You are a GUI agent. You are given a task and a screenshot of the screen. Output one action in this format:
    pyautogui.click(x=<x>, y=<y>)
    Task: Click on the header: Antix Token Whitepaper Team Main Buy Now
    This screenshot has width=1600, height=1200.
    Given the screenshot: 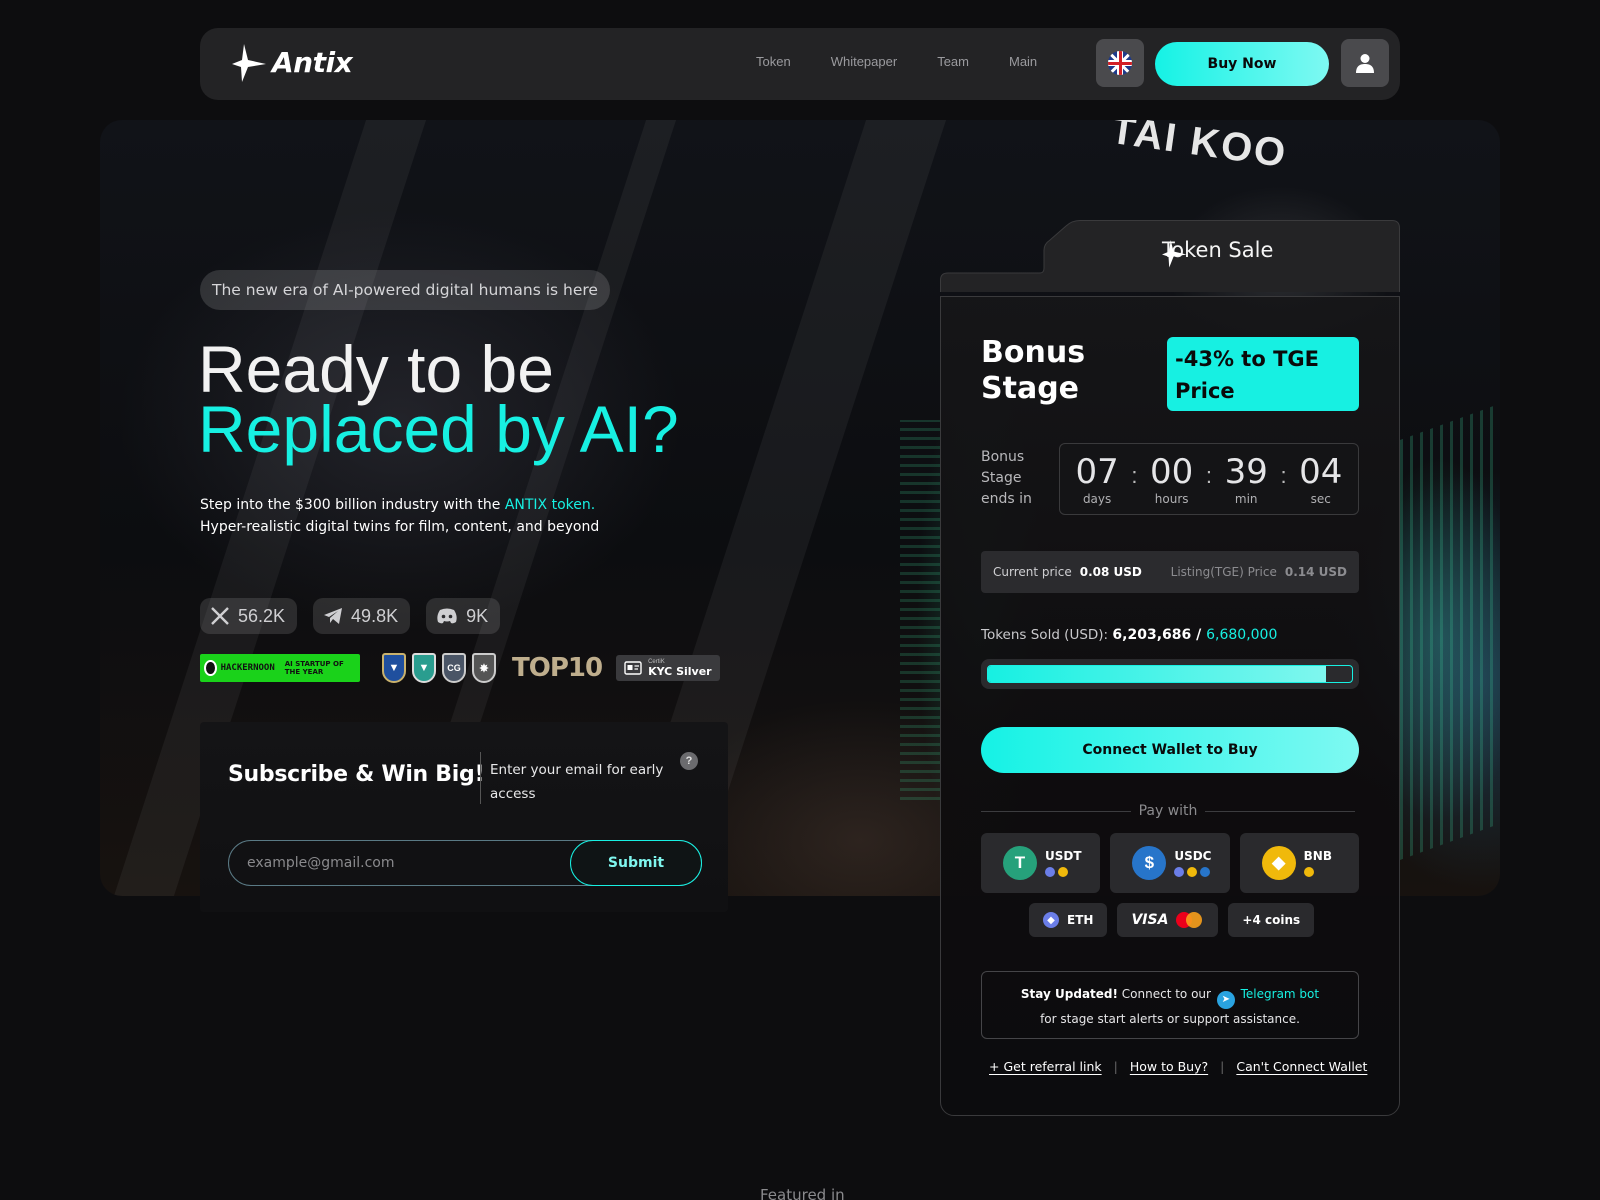 What is the action you would take?
    pyautogui.click(x=800, y=64)
    